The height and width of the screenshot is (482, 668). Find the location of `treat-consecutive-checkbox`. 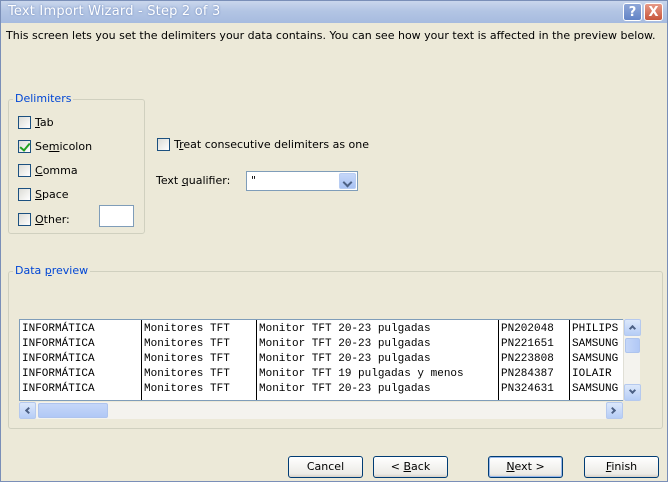

treat-consecutive-checkbox is located at coordinates (163, 144).